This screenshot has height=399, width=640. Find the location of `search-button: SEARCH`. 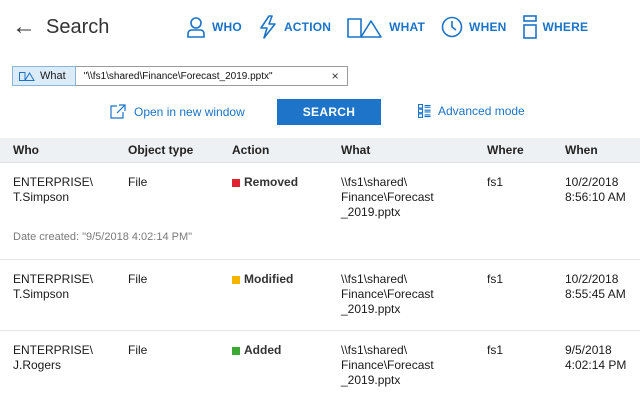

search-button: SEARCH is located at coordinates (329, 112).